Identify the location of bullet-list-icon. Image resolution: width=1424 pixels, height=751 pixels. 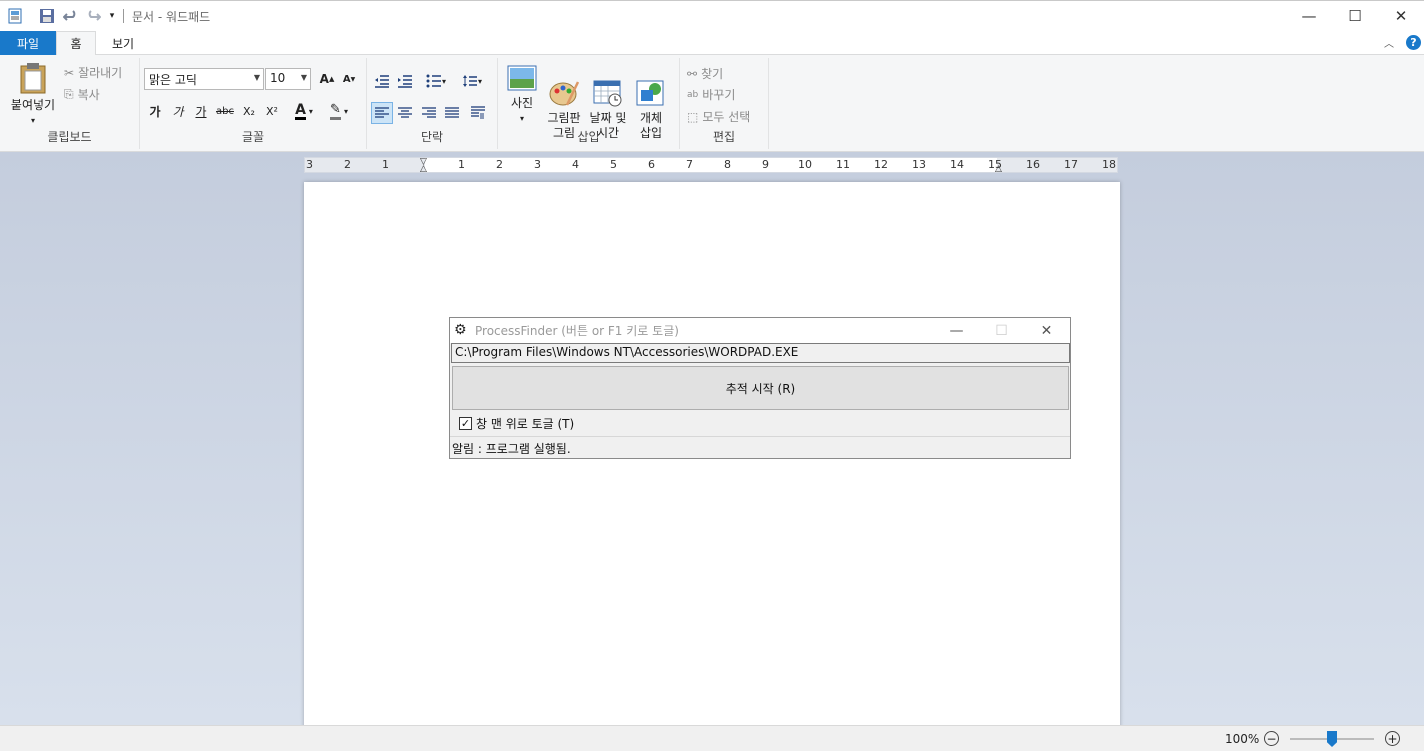
(433, 81).